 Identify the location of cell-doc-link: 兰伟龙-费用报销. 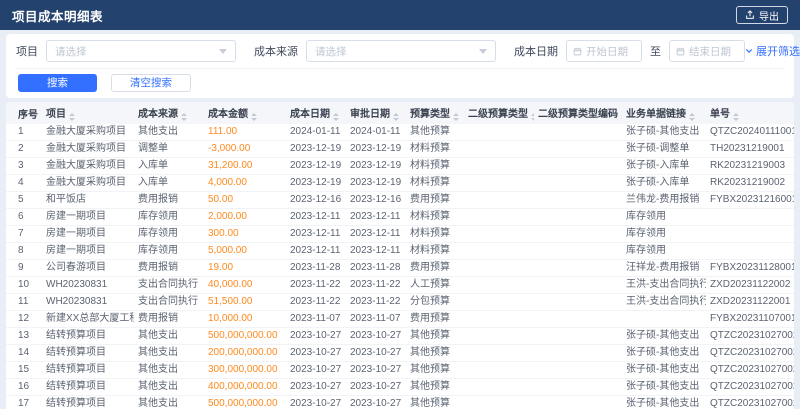
(664, 200).